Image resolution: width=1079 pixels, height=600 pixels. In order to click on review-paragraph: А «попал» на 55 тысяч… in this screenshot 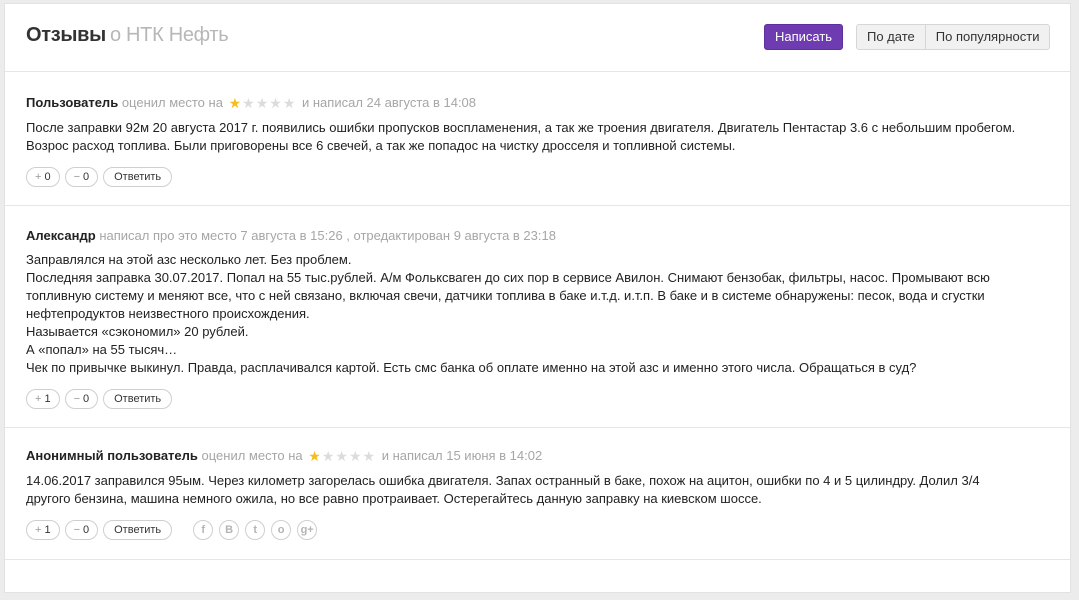, I will do `click(102, 349)`.